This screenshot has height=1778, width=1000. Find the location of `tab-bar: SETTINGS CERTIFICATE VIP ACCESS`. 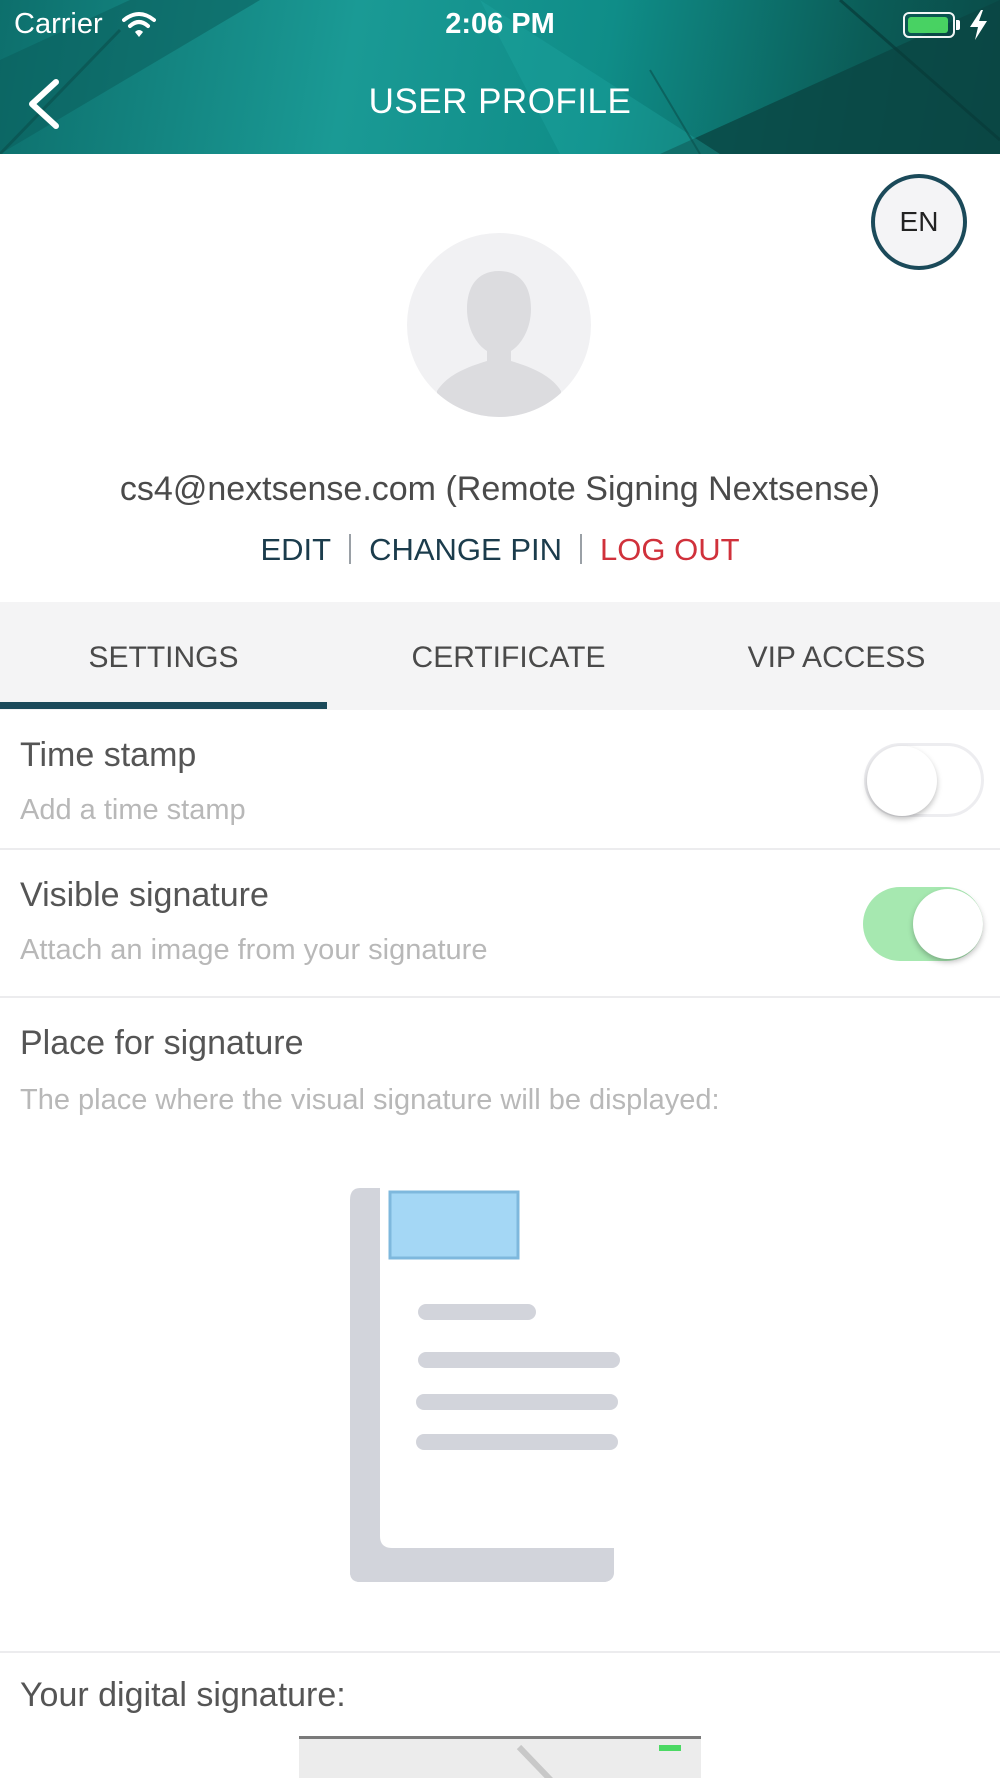

tab-bar: SETTINGS CERTIFICATE VIP ACCESS is located at coordinates (500, 656).